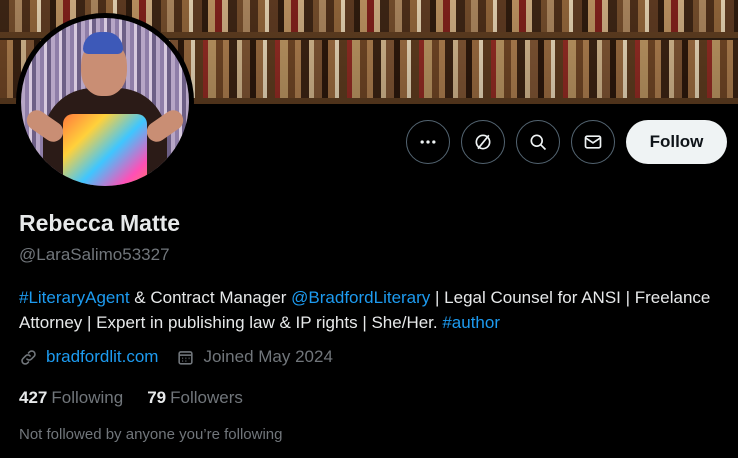 This screenshot has height=458, width=738. What do you see at coordinates (33, 397) in the screenshot?
I see `following-count: 427` at bounding box center [33, 397].